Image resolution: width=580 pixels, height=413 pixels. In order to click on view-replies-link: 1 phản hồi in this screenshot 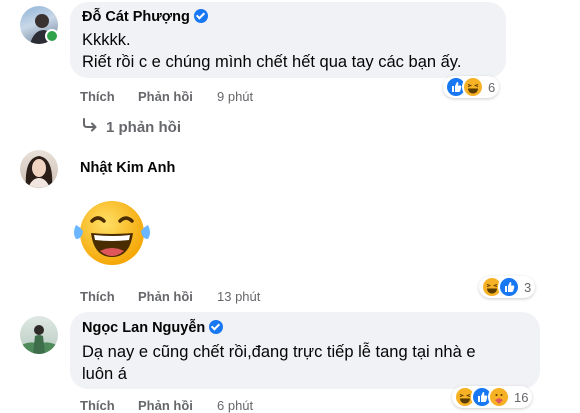, I will do `click(131, 127)`.